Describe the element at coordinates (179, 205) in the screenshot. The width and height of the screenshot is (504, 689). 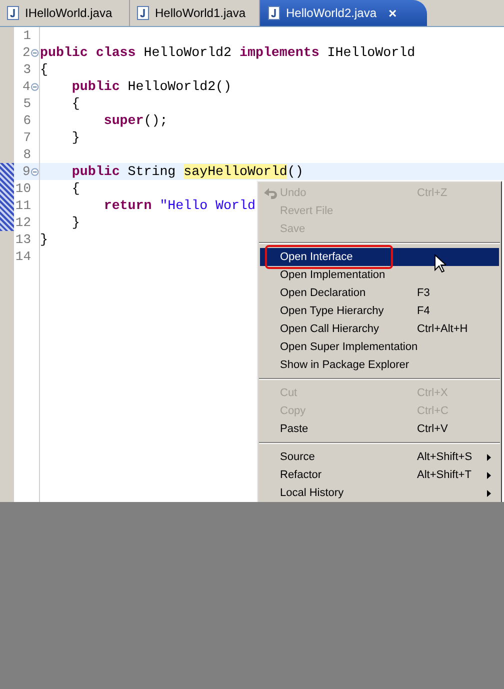
I see `code-line: return "Hello World` at that location.